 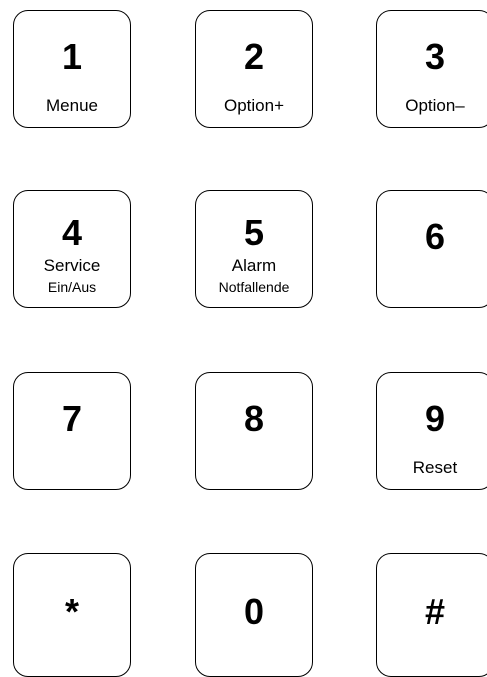 What do you see at coordinates (254, 265) in the screenshot?
I see `key-label: Alarm` at bounding box center [254, 265].